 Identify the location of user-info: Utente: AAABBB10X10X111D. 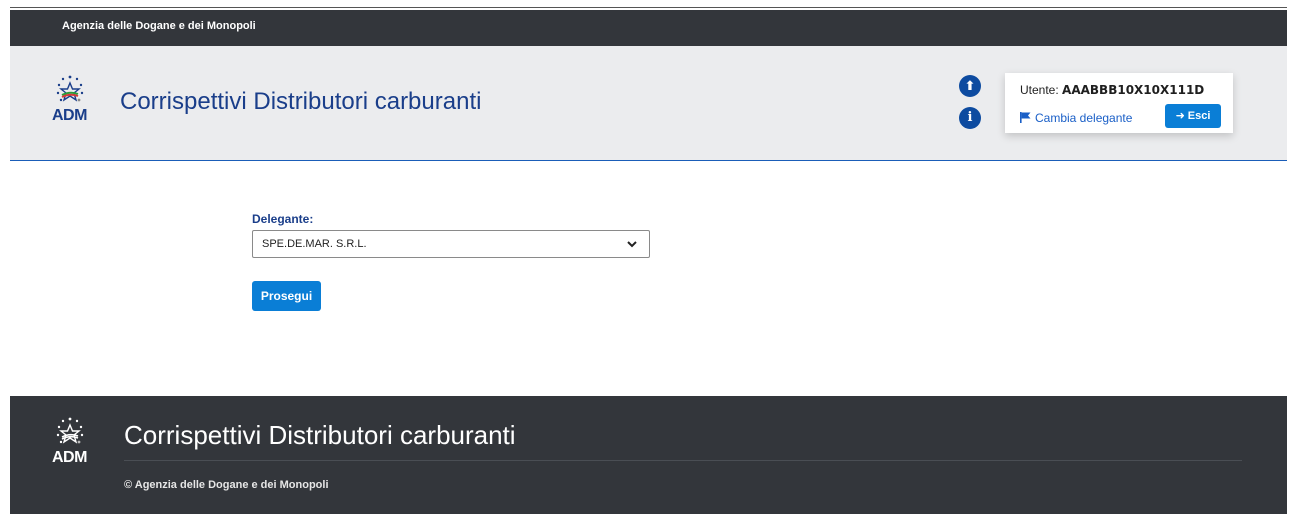
(1112, 90).